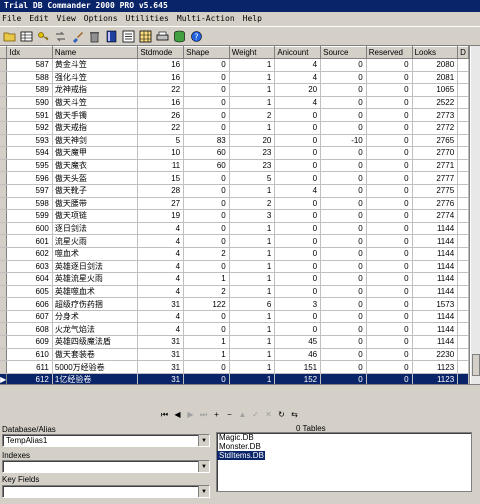  What do you see at coordinates (95, 191) in the screenshot?
I see `cell-name: 傲天靴子` at bounding box center [95, 191].